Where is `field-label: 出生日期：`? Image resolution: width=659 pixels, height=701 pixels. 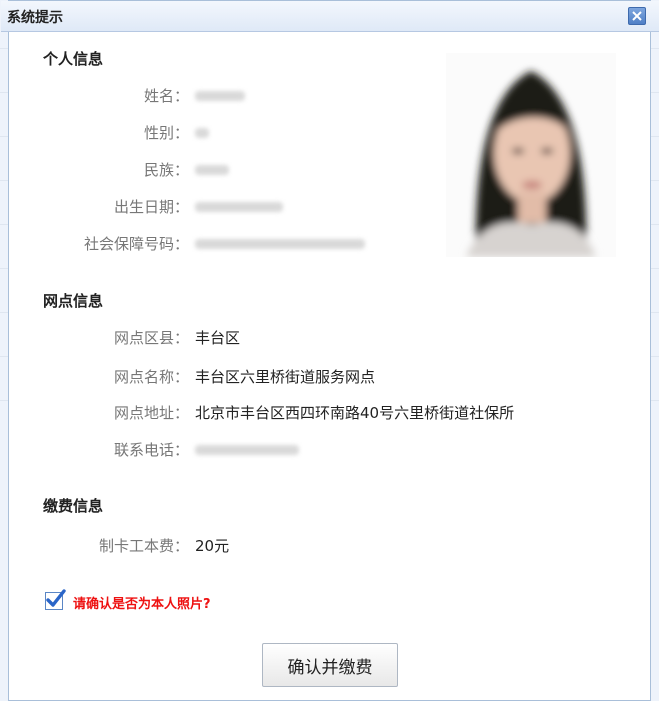
field-label: 出生日期： is located at coordinates (151, 207).